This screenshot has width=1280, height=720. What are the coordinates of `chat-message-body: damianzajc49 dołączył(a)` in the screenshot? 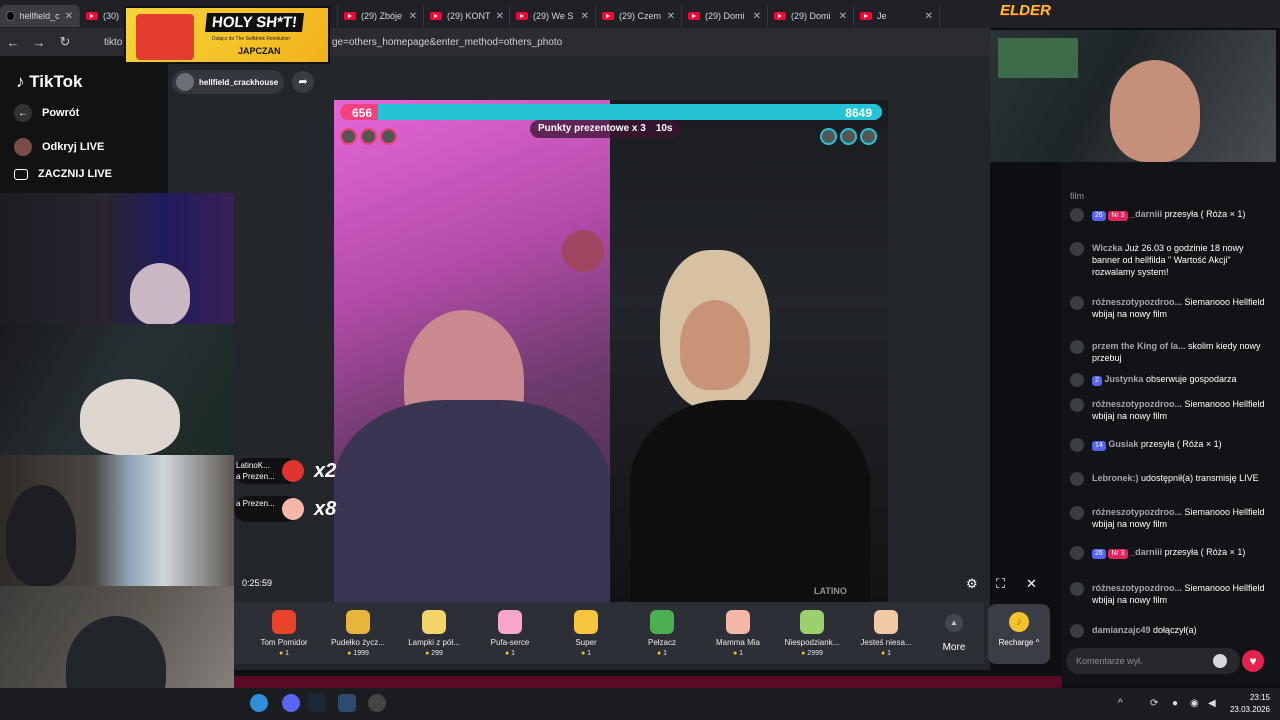 It's located at (1181, 630).